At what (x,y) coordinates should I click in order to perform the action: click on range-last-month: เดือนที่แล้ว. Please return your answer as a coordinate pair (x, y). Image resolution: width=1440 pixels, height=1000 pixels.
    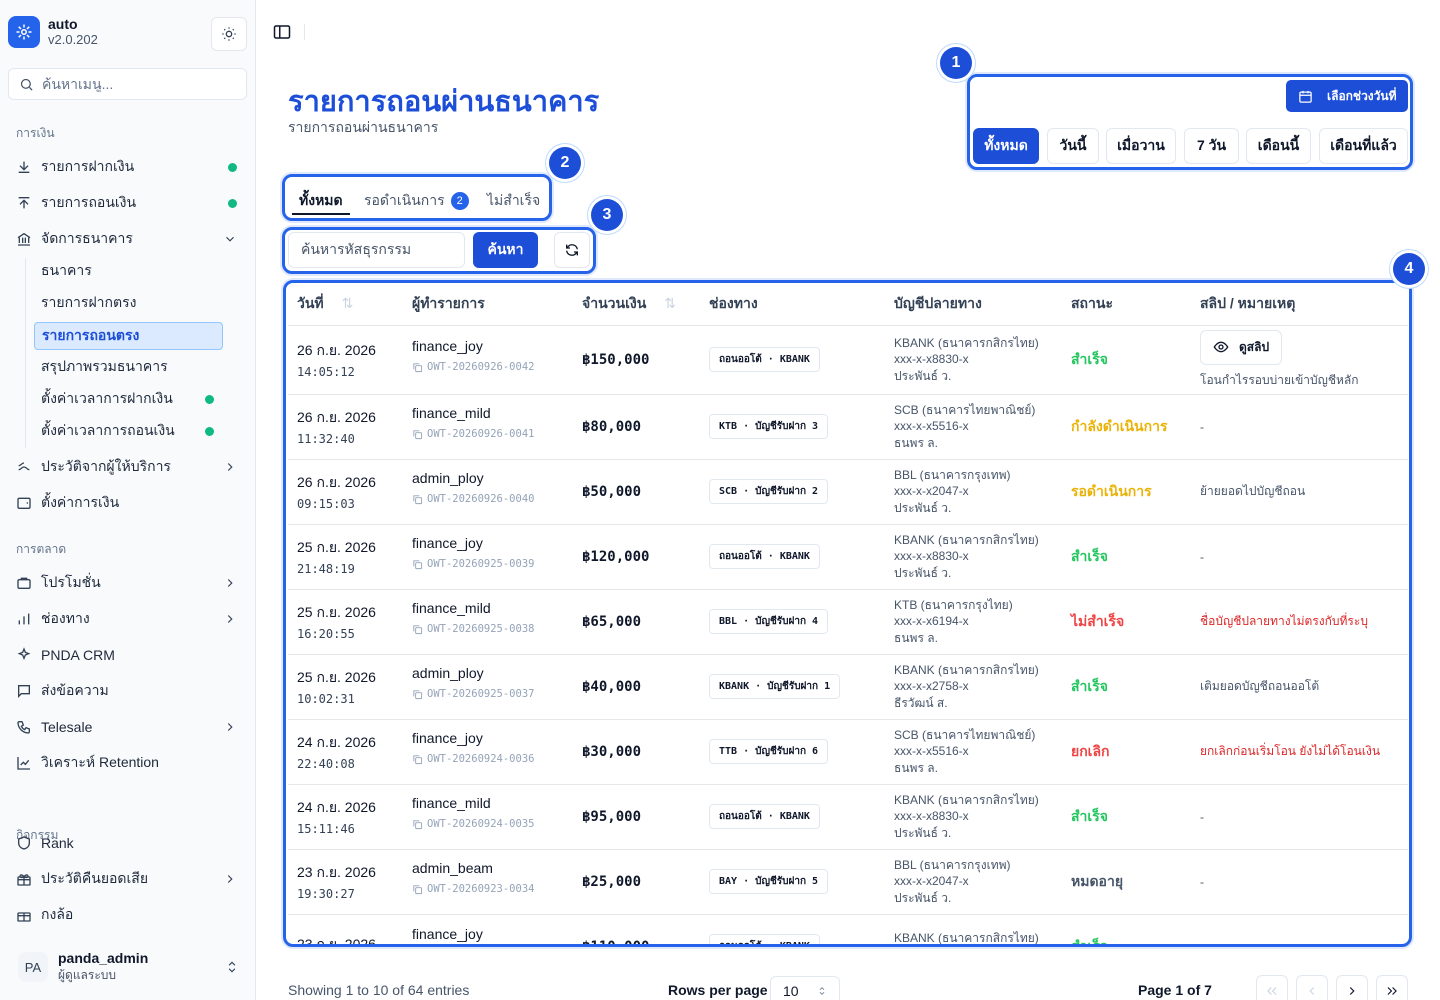
    Looking at the image, I should click on (1363, 146).